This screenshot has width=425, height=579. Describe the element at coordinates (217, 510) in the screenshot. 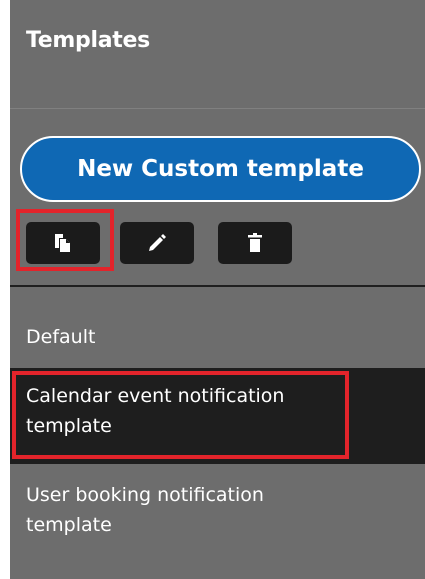

I see `template-item-user-booking: User booking notification template` at that location.